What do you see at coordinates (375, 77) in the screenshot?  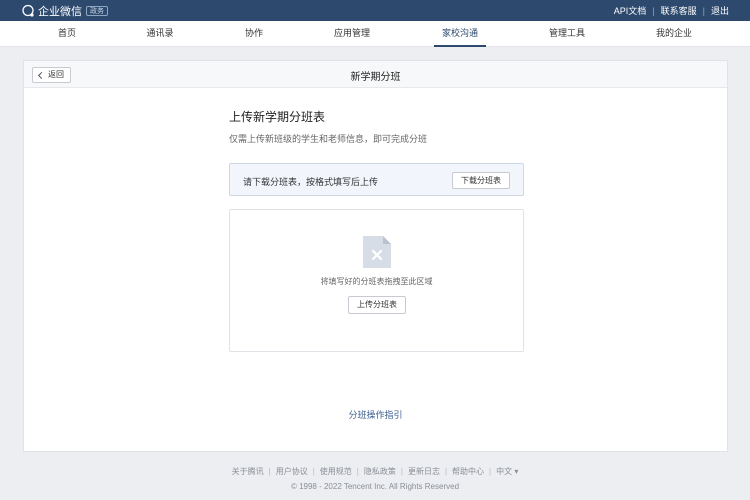 I see `page-title: 新学期分班` at bounding box center [375, 77].